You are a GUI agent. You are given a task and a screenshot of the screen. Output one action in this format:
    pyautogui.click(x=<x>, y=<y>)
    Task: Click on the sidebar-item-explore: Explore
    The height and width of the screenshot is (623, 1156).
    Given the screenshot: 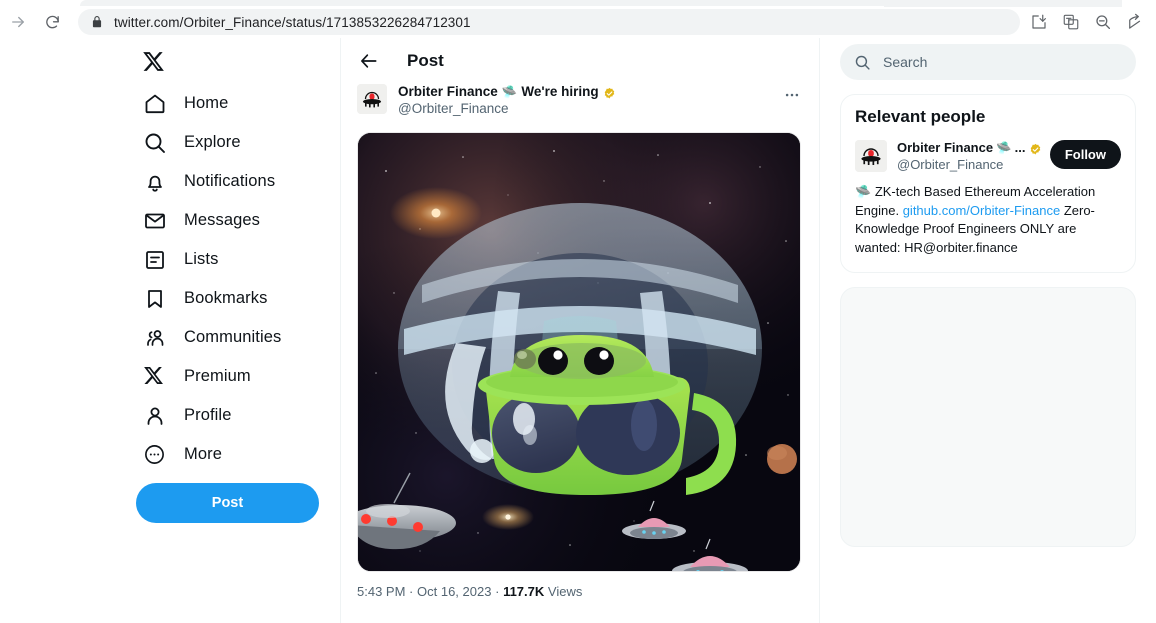 What is the action you would take?
    pyautogui.click(x=230, y=142)
    